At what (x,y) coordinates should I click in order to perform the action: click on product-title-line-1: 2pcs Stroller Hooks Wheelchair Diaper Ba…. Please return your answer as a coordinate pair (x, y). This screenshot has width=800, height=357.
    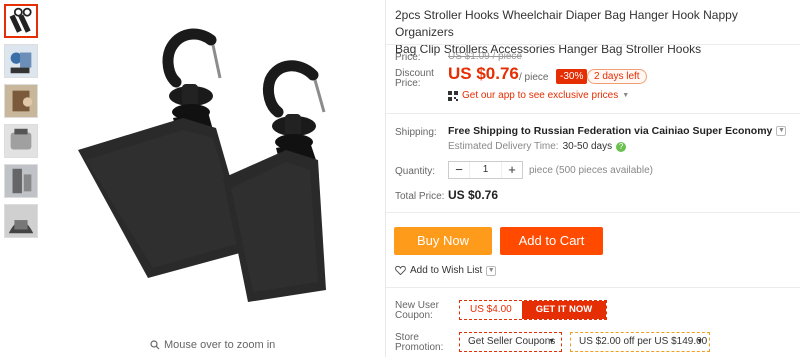
    Looking at the image, I should click on (566, 23).